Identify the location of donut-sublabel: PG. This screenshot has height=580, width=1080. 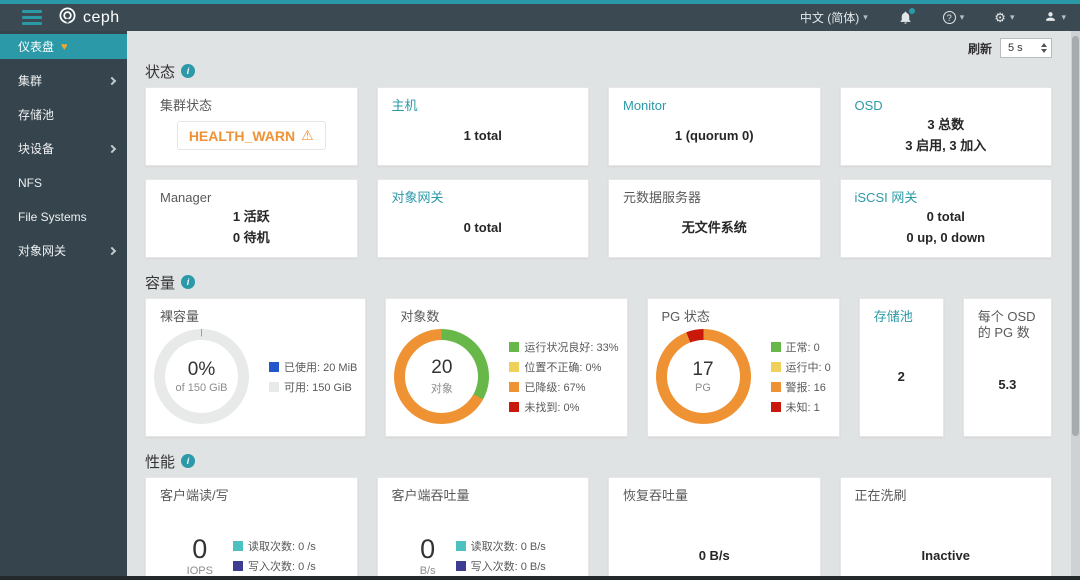
(703, 388).